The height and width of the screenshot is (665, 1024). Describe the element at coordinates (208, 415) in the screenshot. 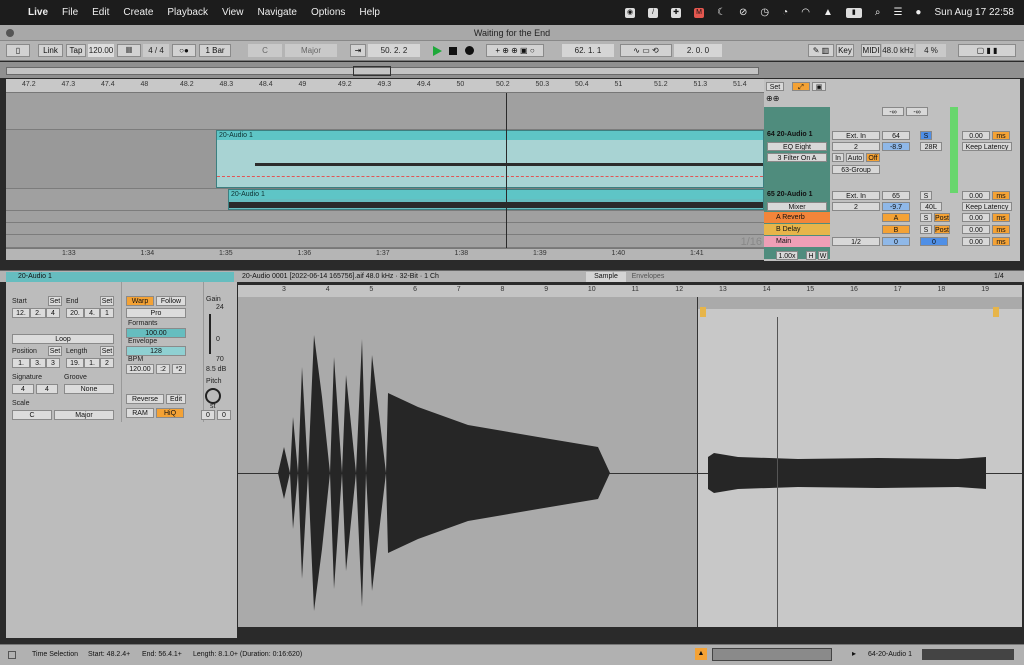

I see `pitch-semitones-field: 0` at that location.